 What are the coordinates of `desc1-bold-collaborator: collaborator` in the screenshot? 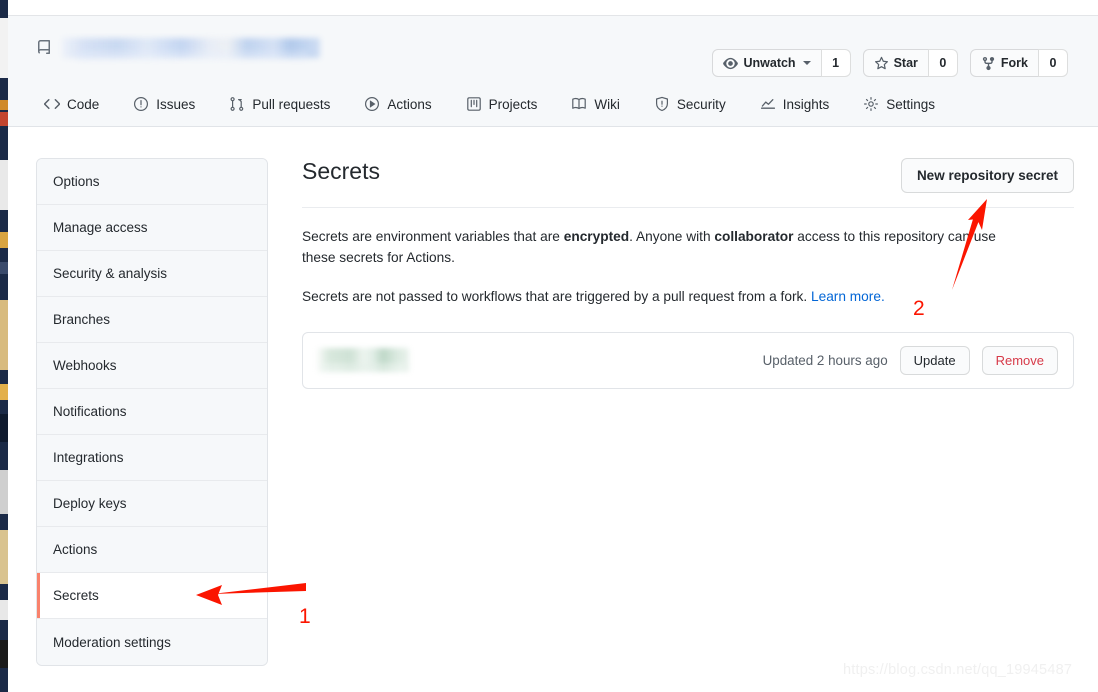 It's located at (754, 236).